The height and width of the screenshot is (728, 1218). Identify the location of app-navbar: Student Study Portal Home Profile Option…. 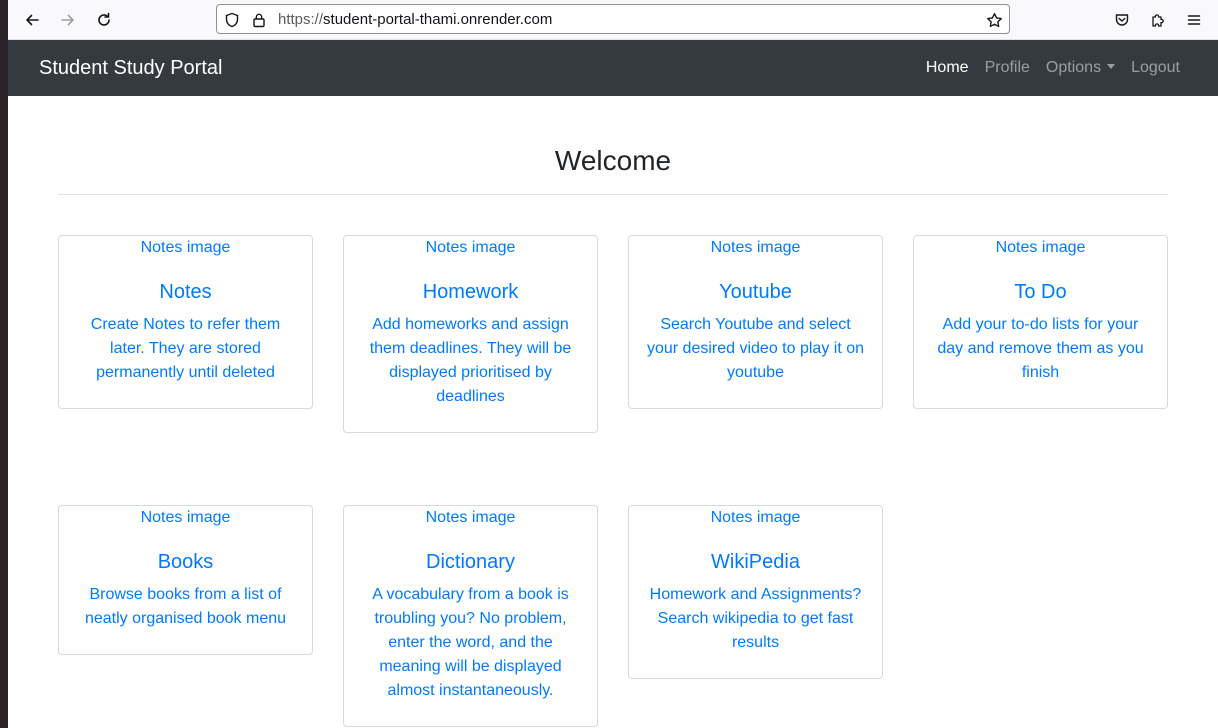
(613, 68).